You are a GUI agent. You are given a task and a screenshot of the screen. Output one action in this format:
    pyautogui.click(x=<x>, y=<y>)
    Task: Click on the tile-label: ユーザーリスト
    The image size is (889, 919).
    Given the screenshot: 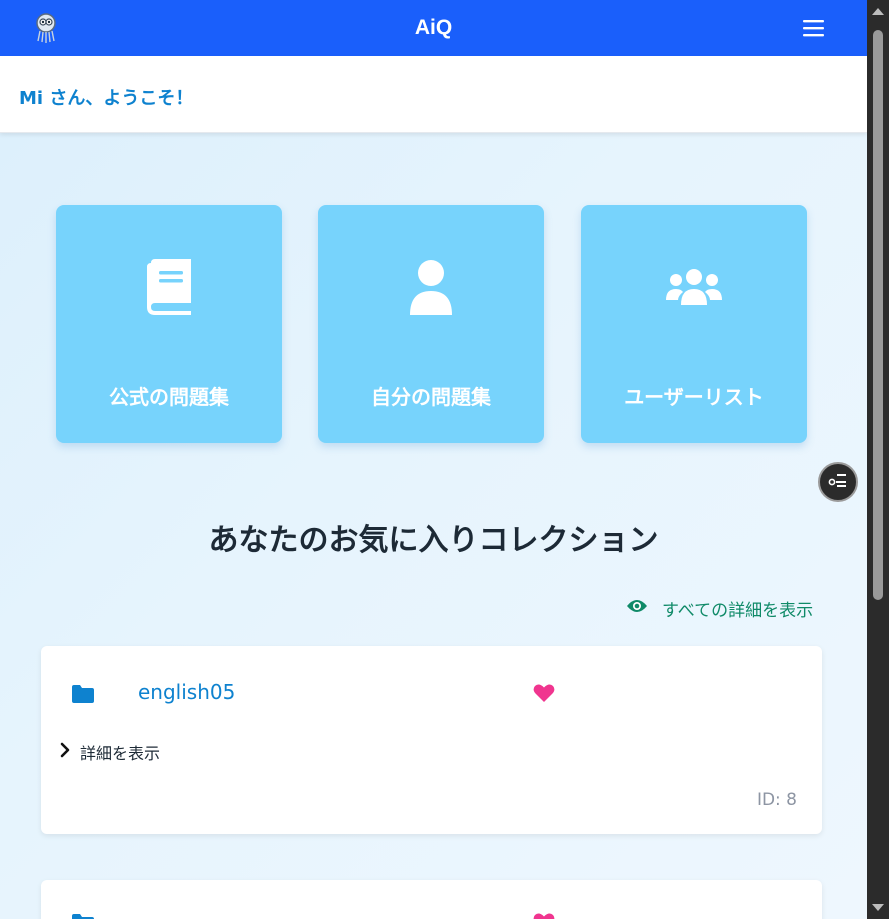 What is the action you would take?
    pyautogui.click(x=694, y=397)
    